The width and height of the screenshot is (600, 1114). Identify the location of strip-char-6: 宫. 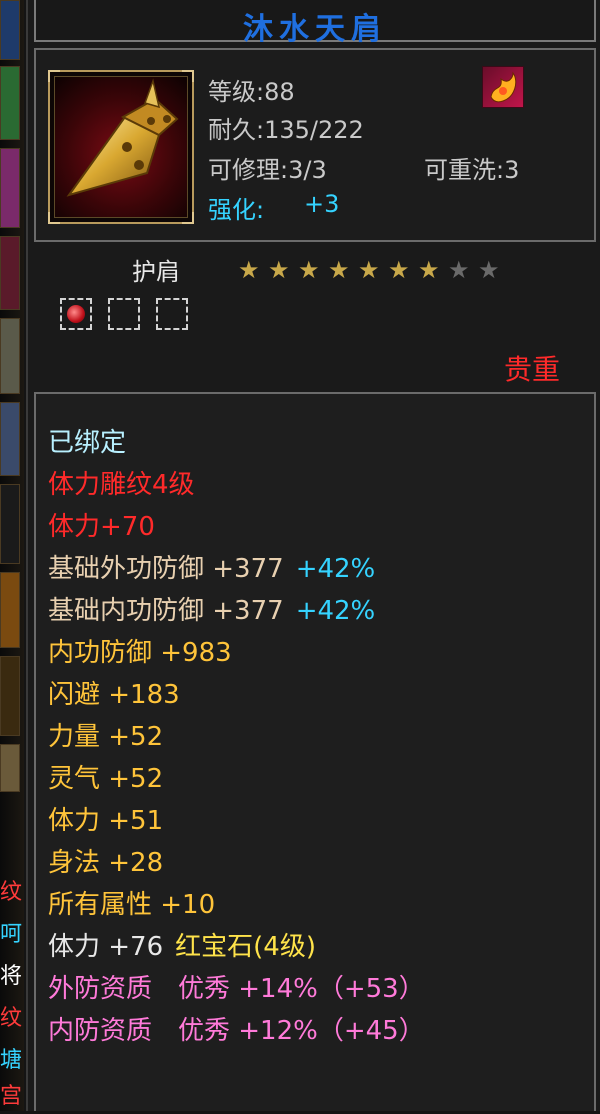
(11, 1096).